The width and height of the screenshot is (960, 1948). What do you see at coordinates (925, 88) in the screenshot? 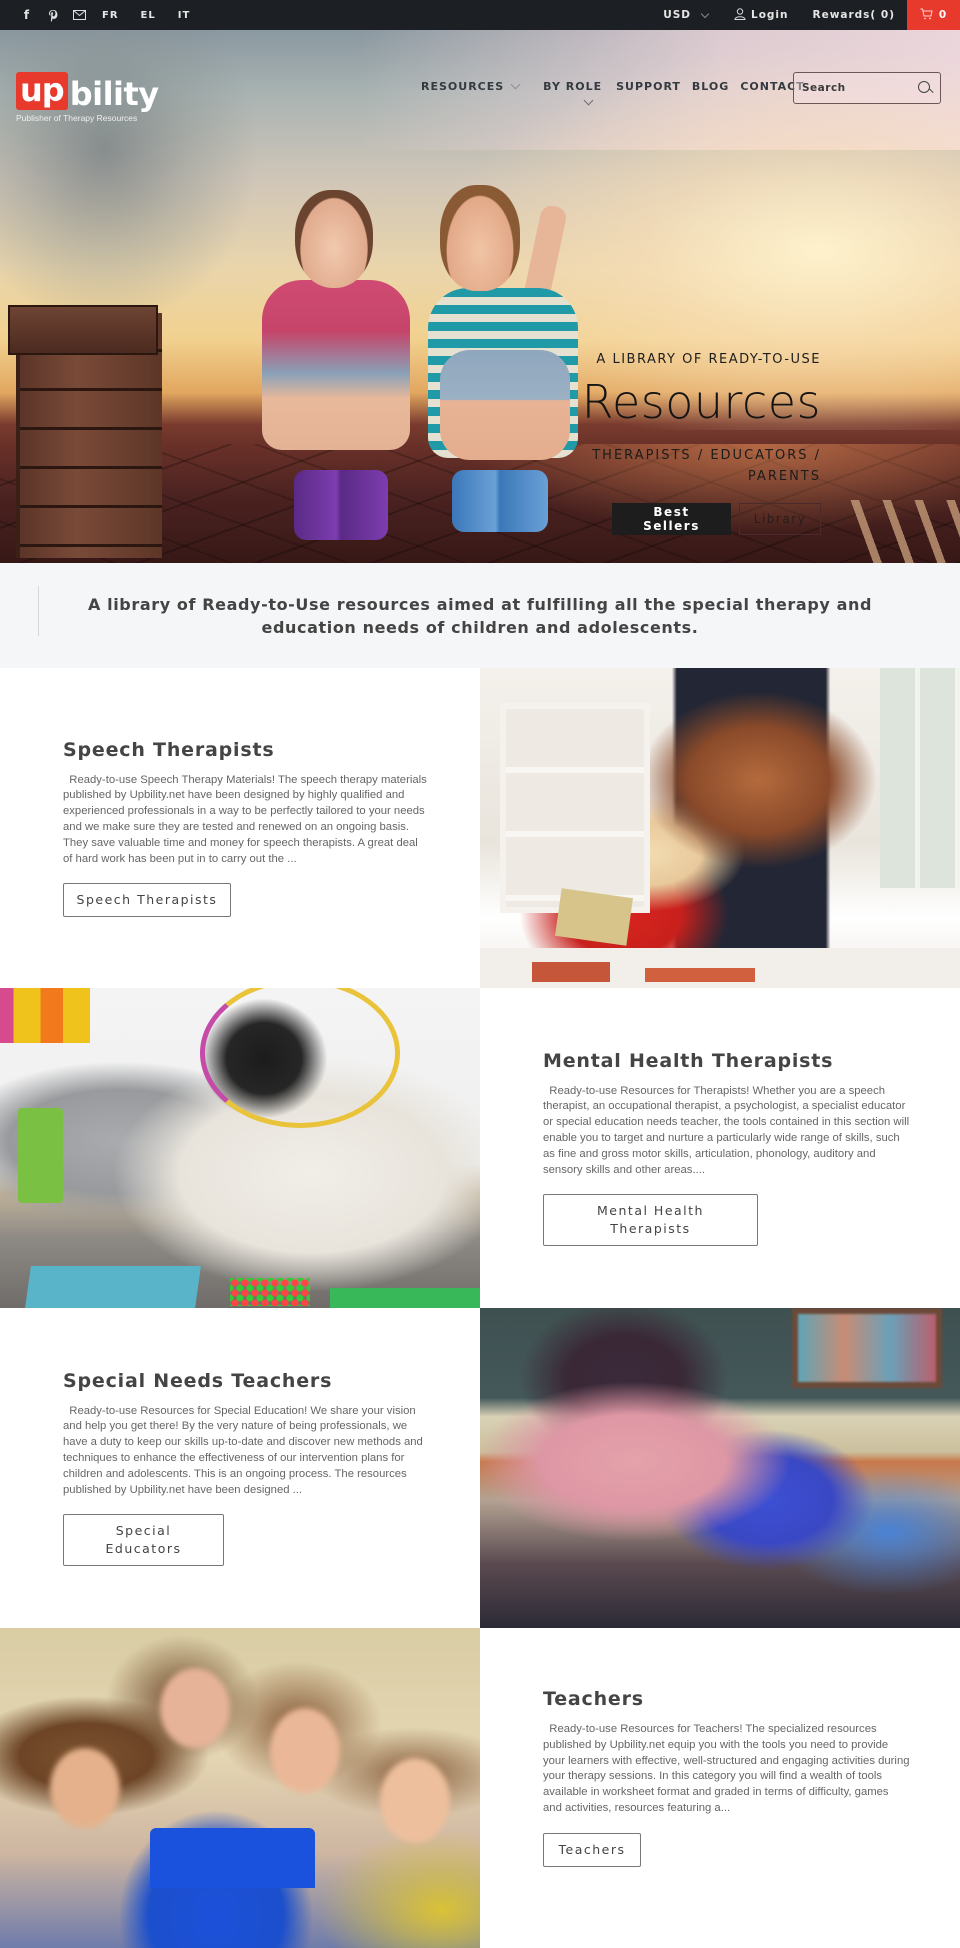
I see `search-icon` at bounding box center [925, 88].